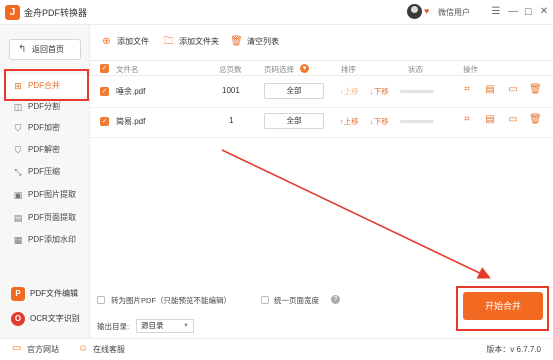  What do you see at coordinates (265, 300) in the screenshot?
I see `unify-width-checkbox` at bounding box center [265, 300].